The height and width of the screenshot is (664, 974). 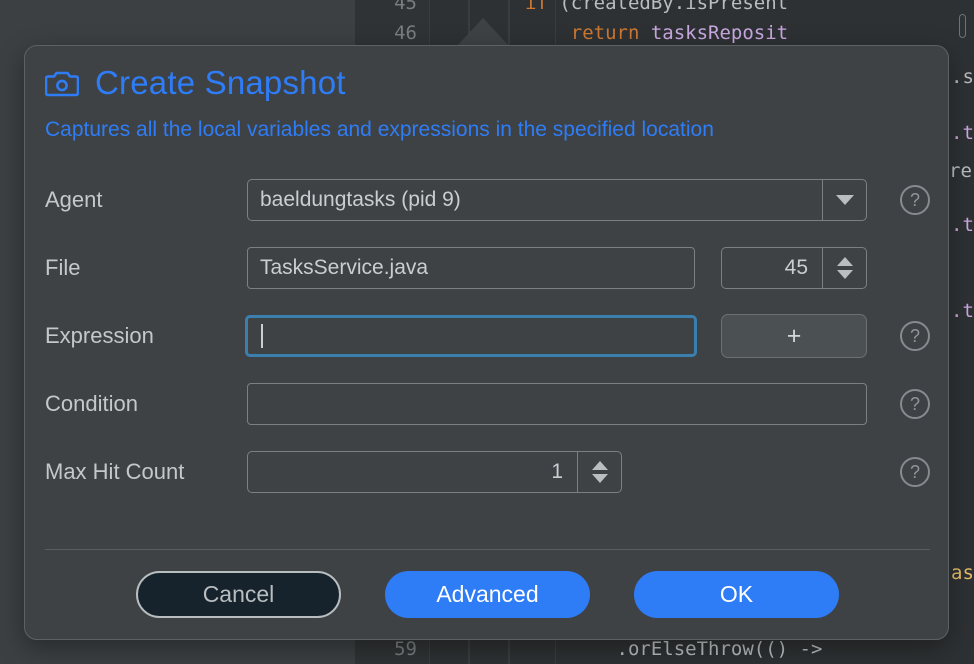 I want to click on dialog-title-row: Create Snapshot, so click(x=195, y=83).